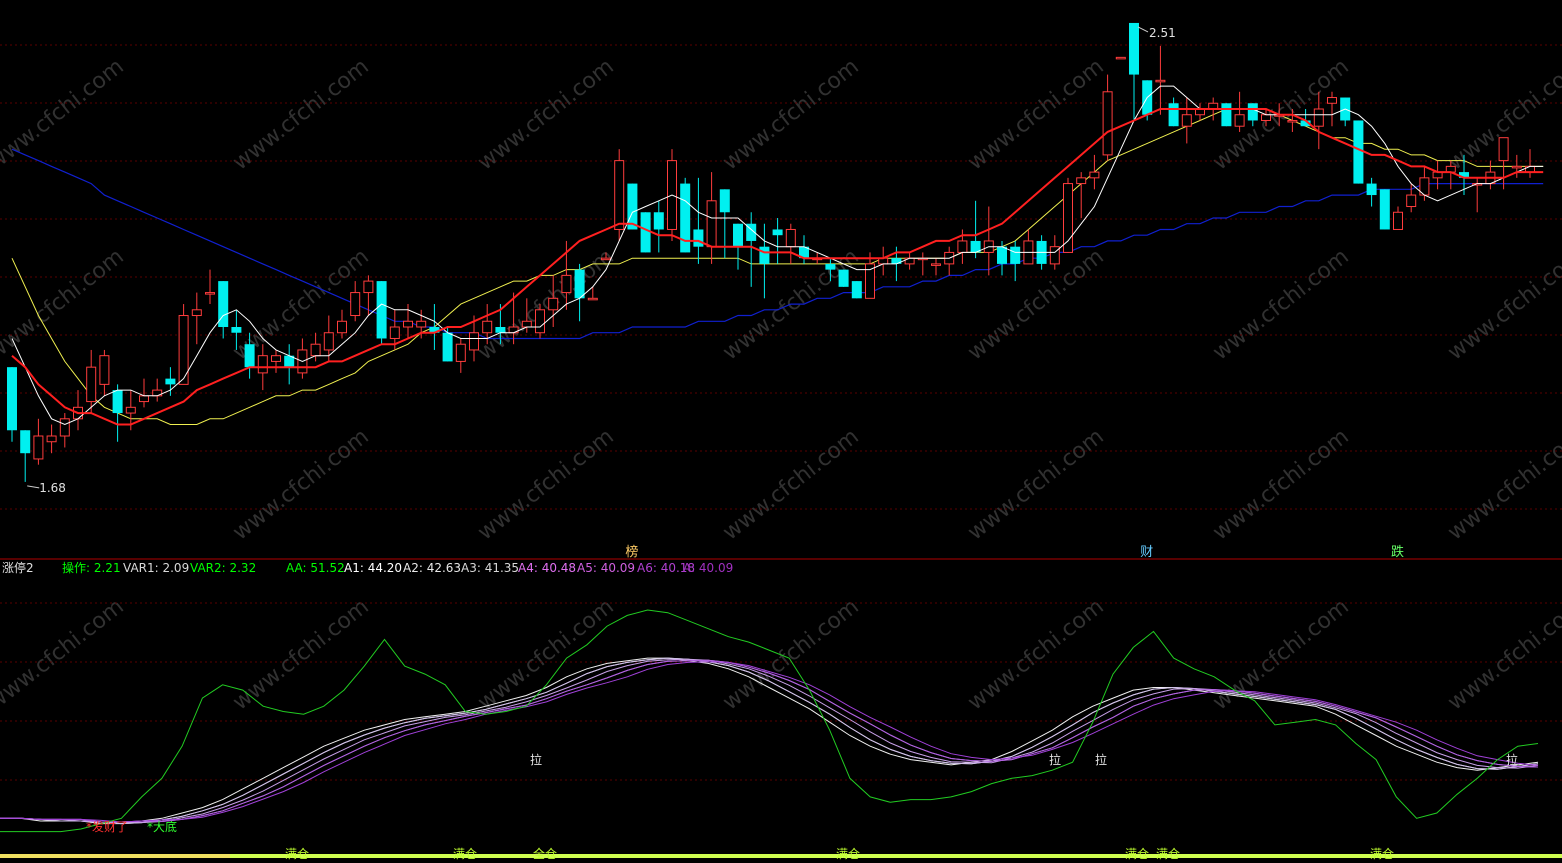  What do you see at coordinates (33, 487) in the screenshot?
I see `low-pointer` at bounding box center [33, 487].